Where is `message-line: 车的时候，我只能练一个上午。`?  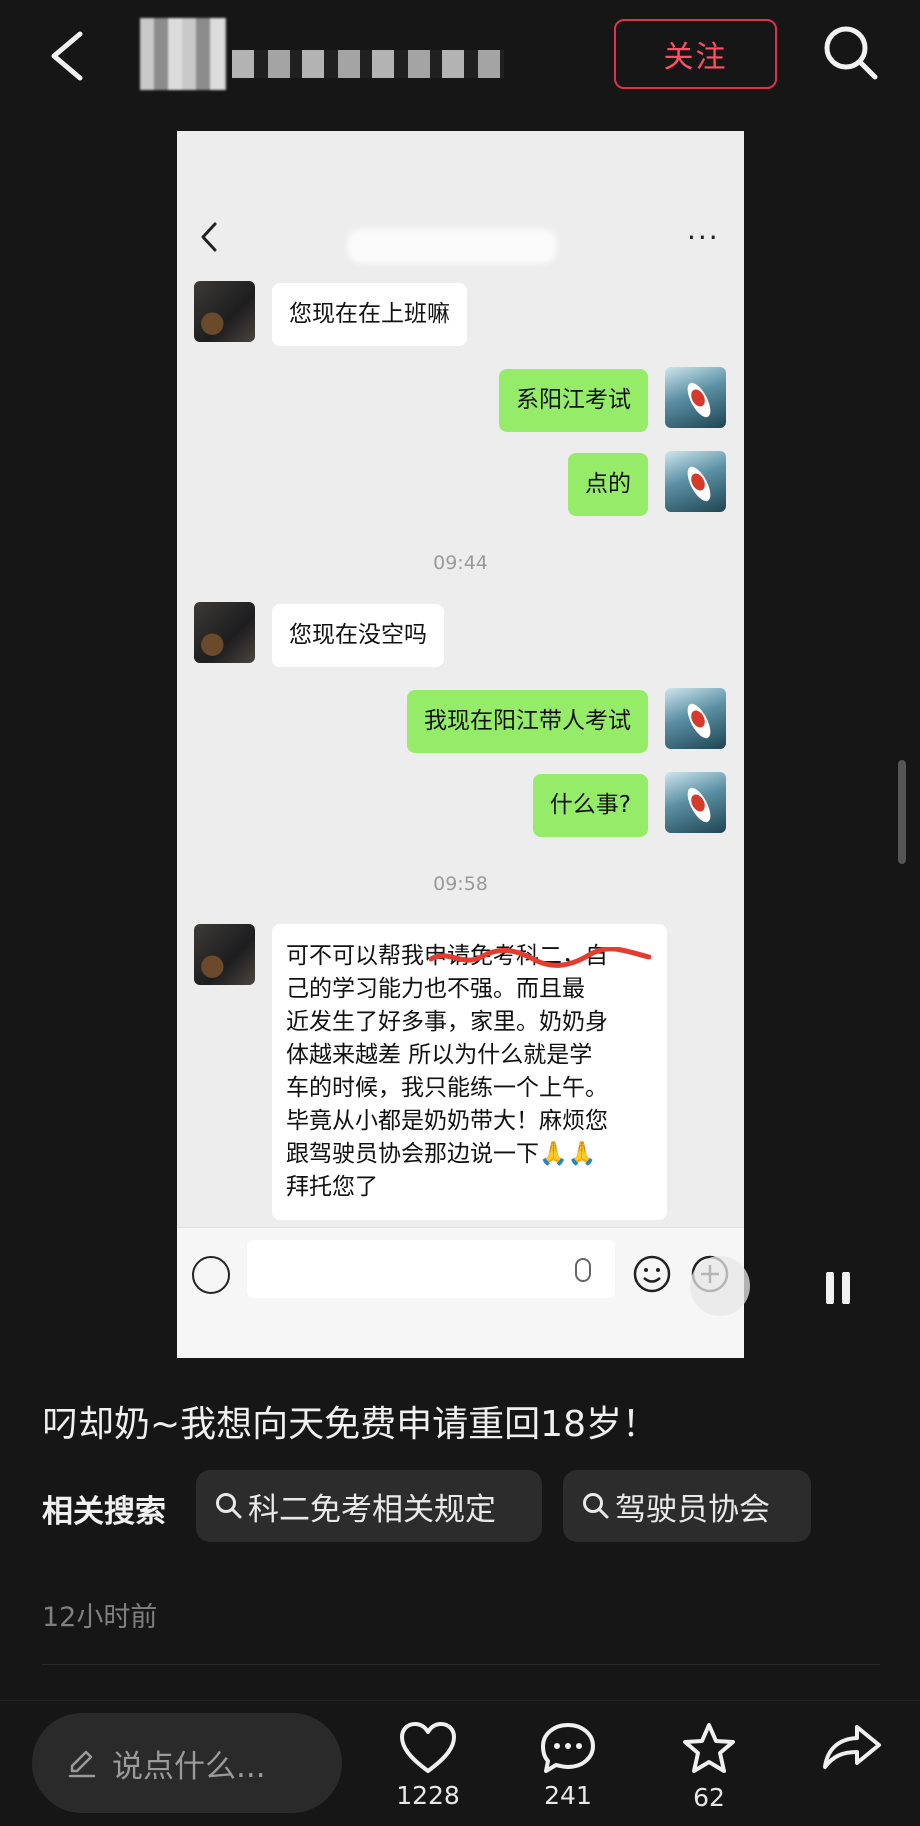 message-line: 车的时候，我只能练一个上午。 is located at coordinates (447, 1088).